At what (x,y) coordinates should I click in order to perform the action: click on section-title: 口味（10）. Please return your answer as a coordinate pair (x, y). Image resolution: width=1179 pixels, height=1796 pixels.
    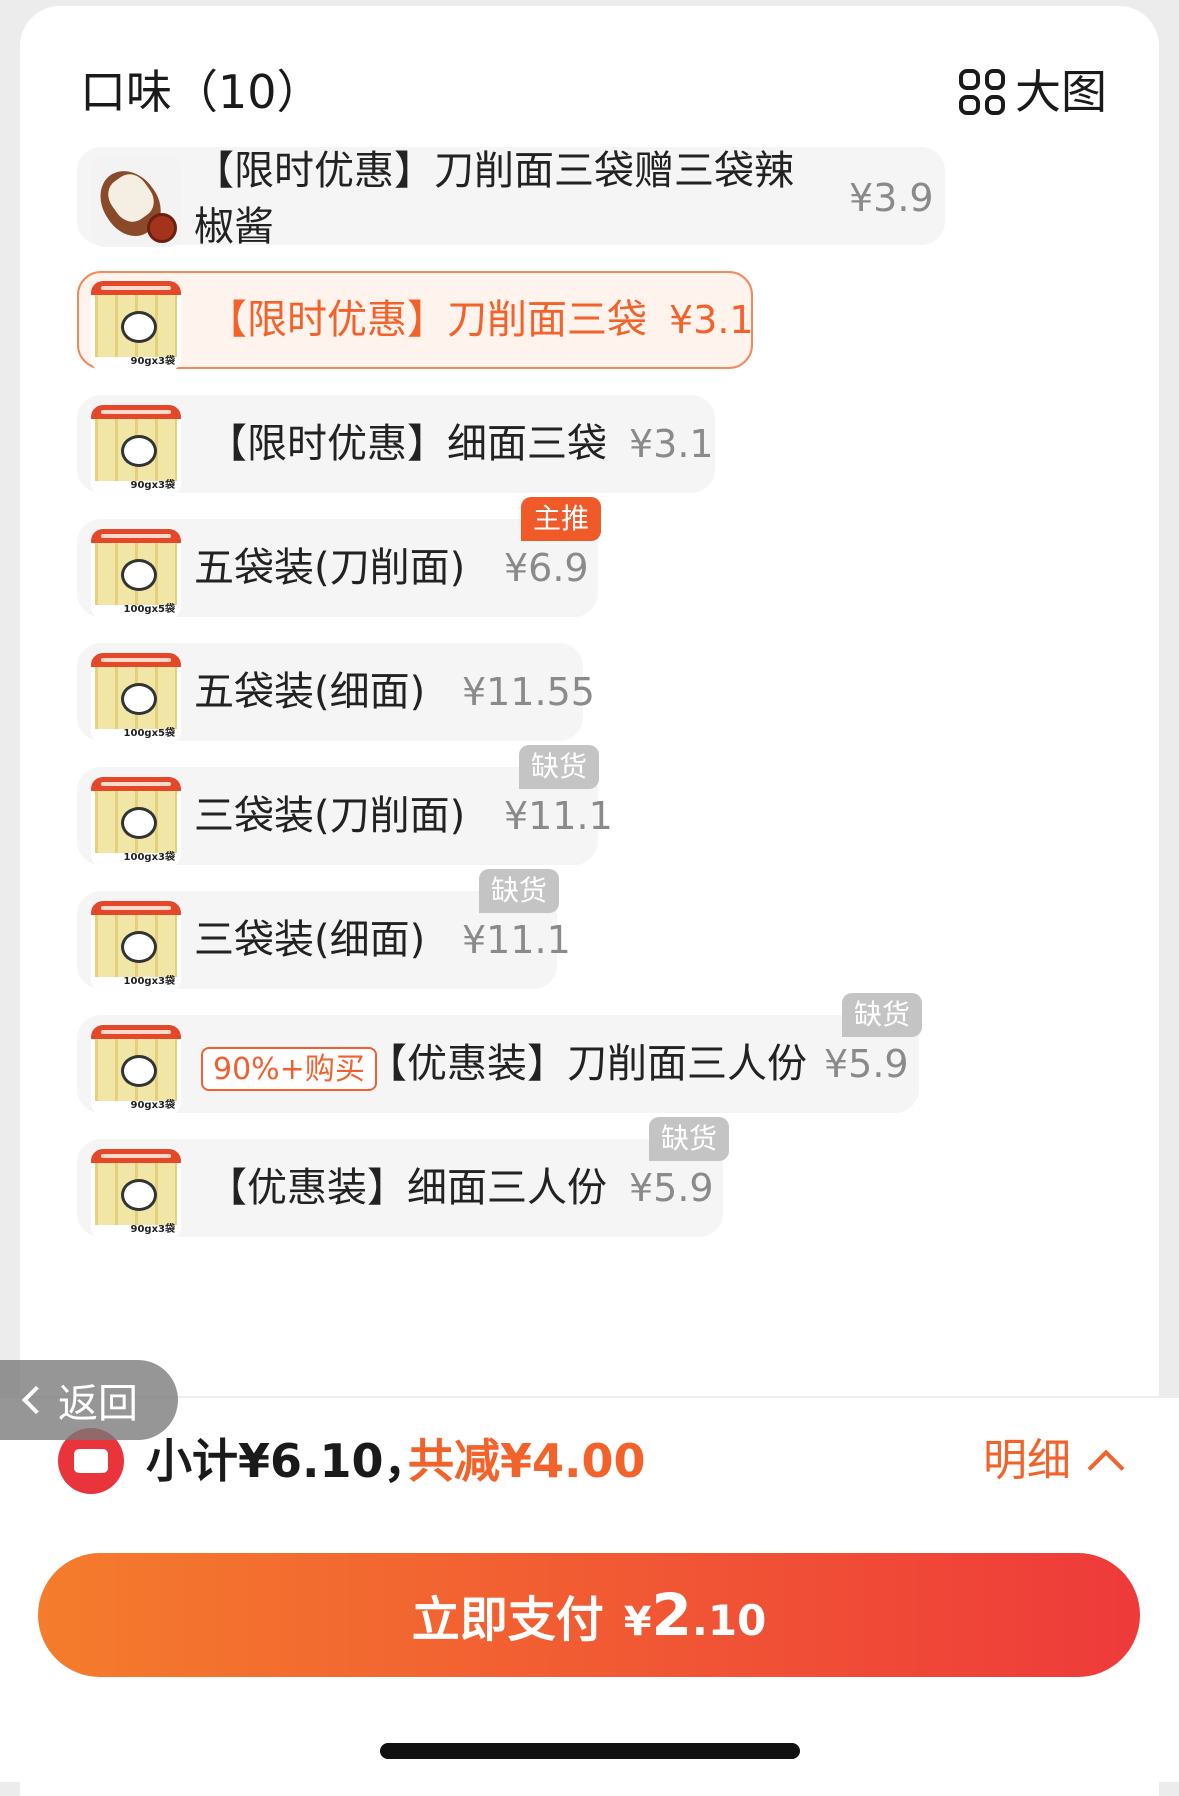
    Looking at the image, I should click on (201, 92).